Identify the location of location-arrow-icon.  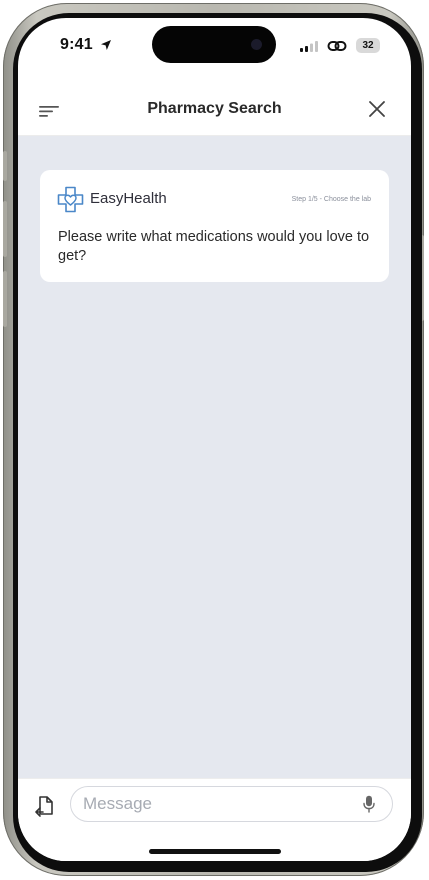
(106, 45).